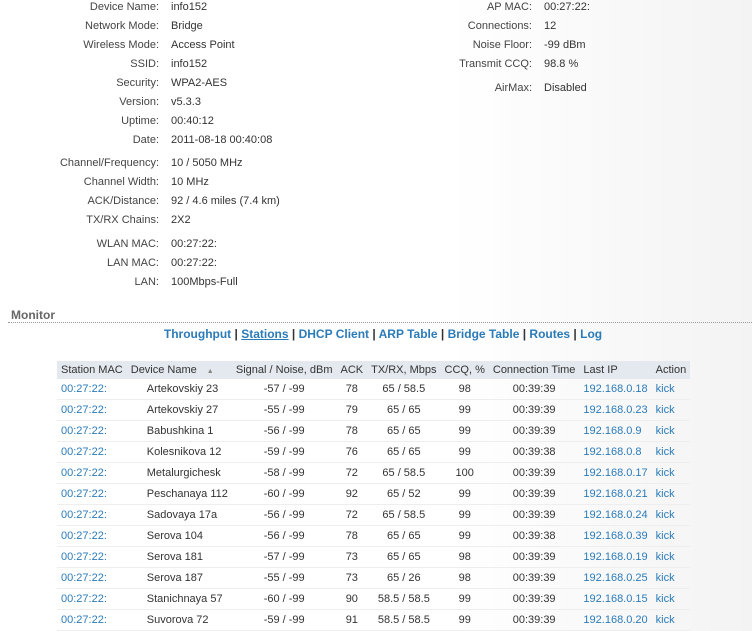 The image size is (752, 631). I want to click on column-header: Last IP, so click(615, 370).